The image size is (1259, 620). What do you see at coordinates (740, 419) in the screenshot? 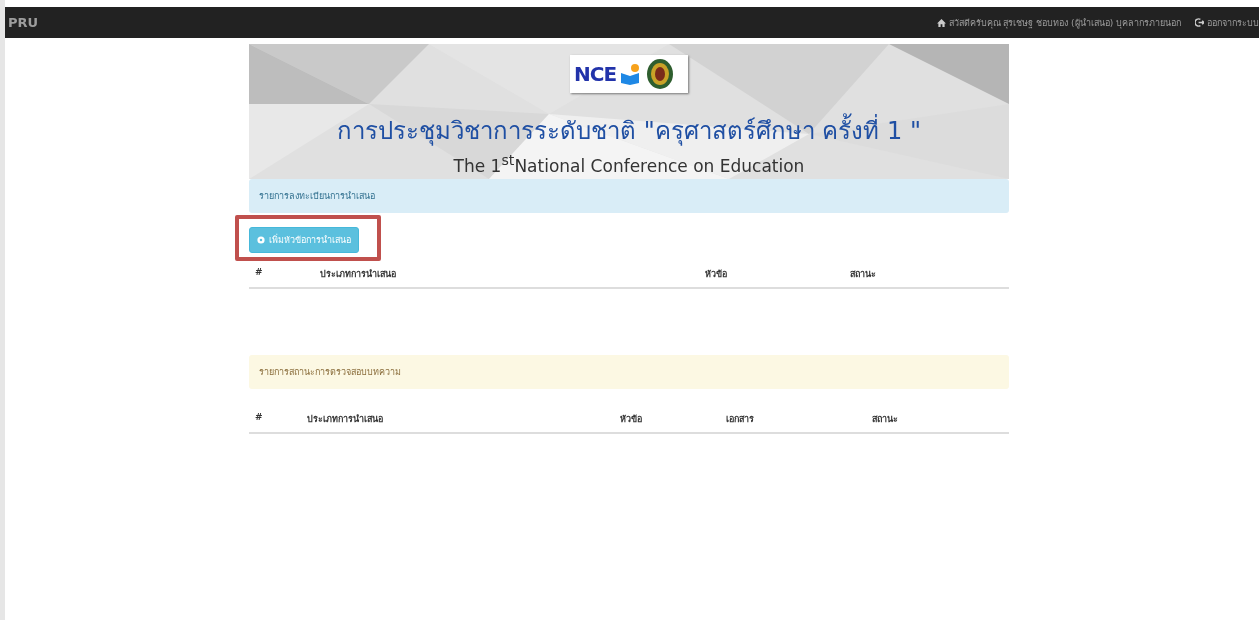
I see `column-header: เอกสาร` at bounding box center [740, 419].